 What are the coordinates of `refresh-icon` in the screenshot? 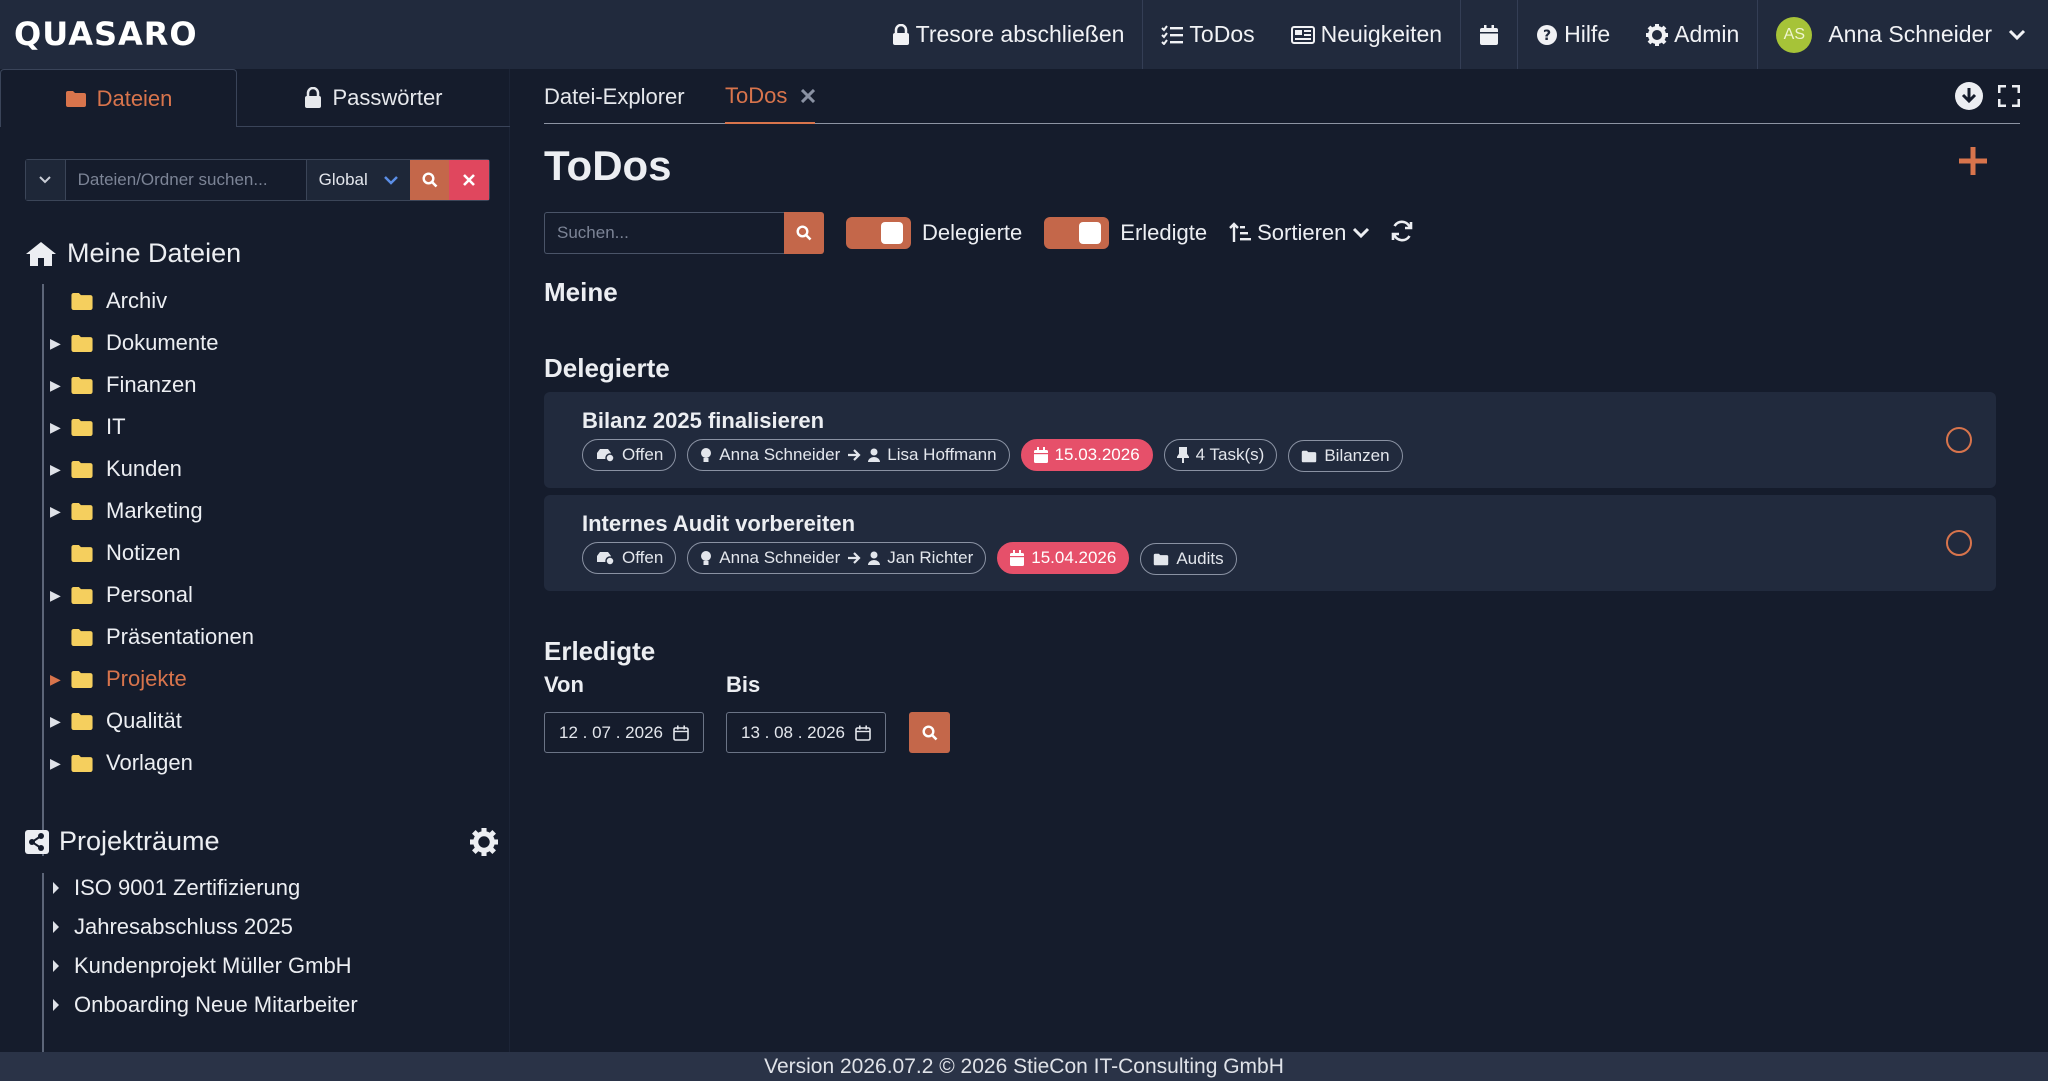 It's located at (1402, 231).